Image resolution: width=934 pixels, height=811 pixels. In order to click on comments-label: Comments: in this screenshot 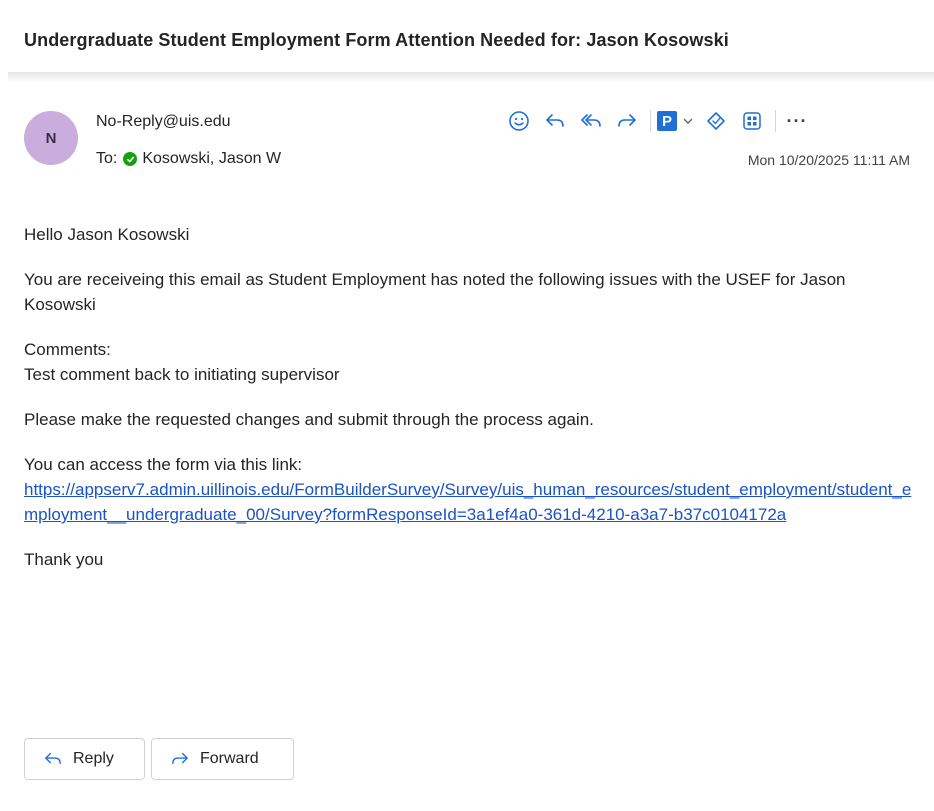, I will do `click(67, 349)`.